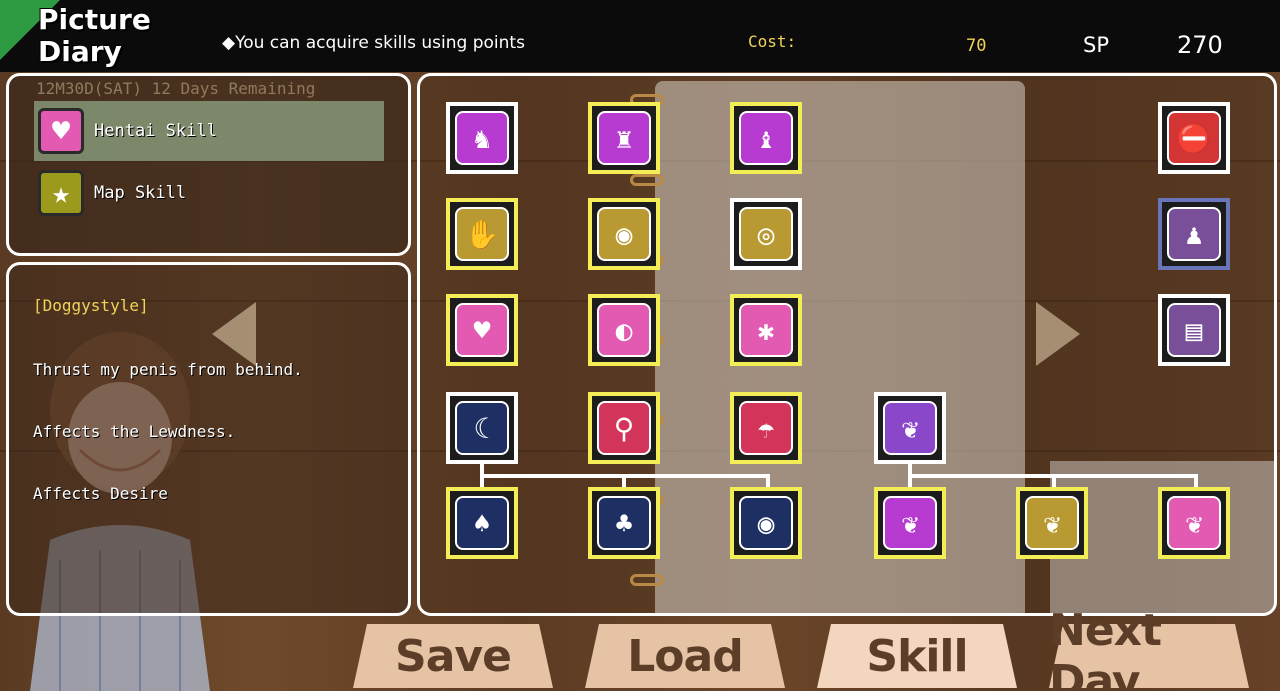  What do you see at coordinates (1200, 45) in the screenshot?
I see `sp-value: 270` at bounding box center [1200, 45].